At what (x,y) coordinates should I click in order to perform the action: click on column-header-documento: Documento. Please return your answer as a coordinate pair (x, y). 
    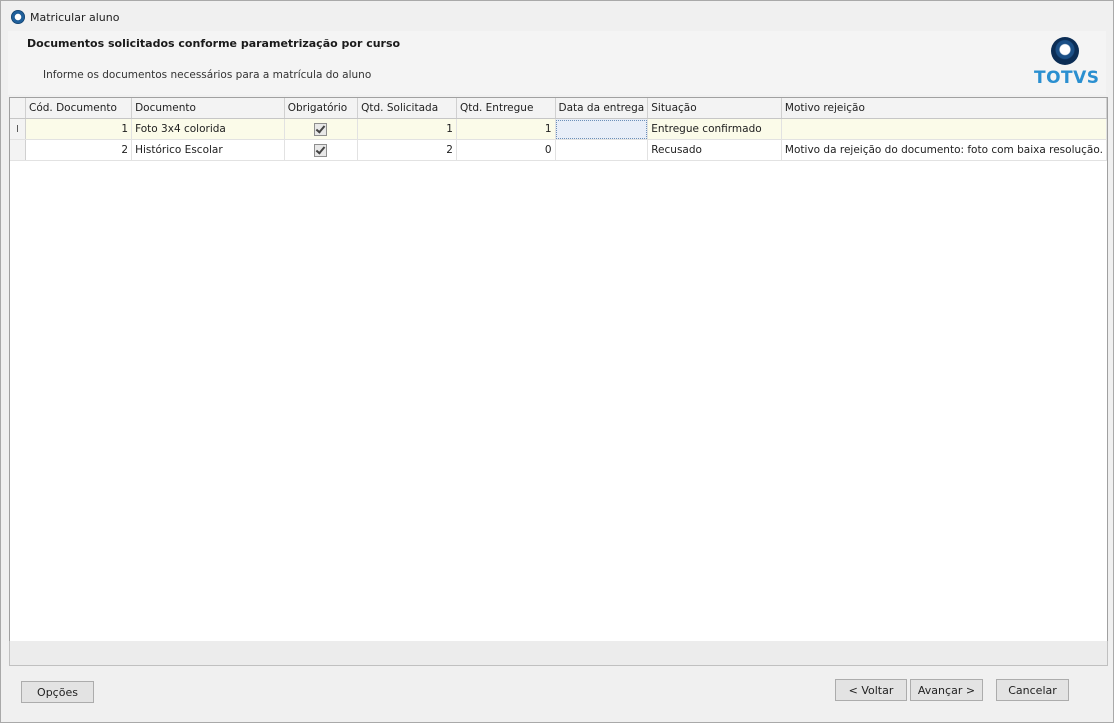
    Looking at the image, I should click on (208, 108).